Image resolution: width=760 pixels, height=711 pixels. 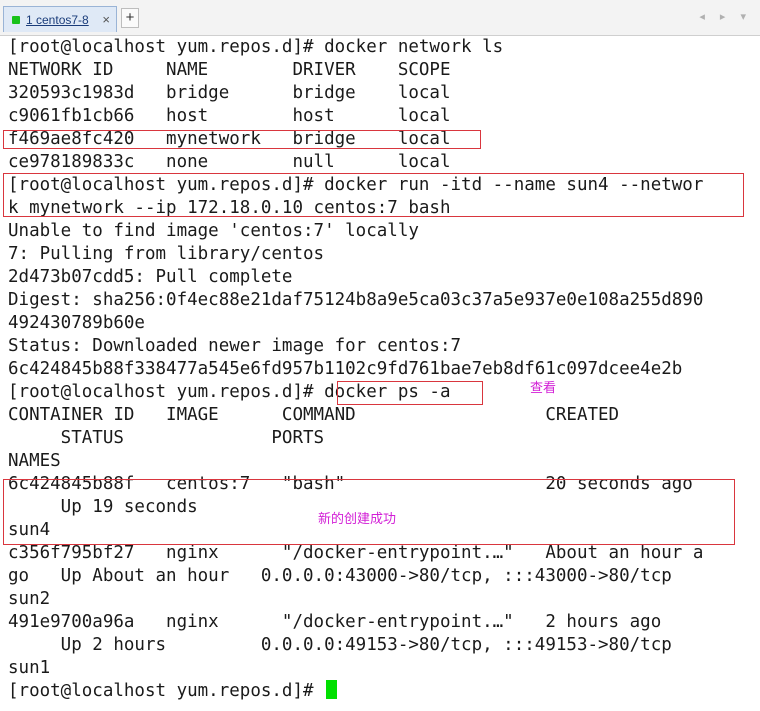 I want to click on tab-centos7-8: 1 centos7-8 ×, so click(x=60, y=19).